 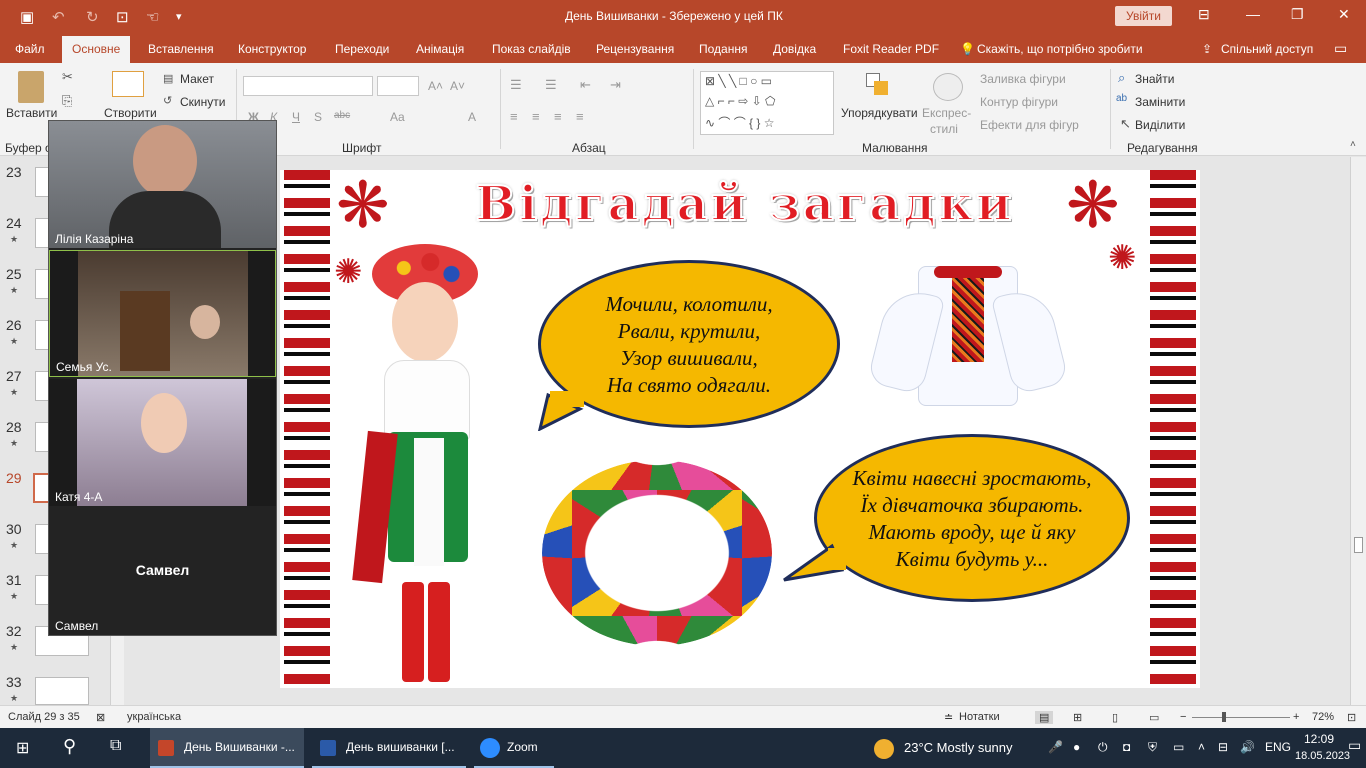 I want to click on tab-view: Подання, so click(x=723, y=49).